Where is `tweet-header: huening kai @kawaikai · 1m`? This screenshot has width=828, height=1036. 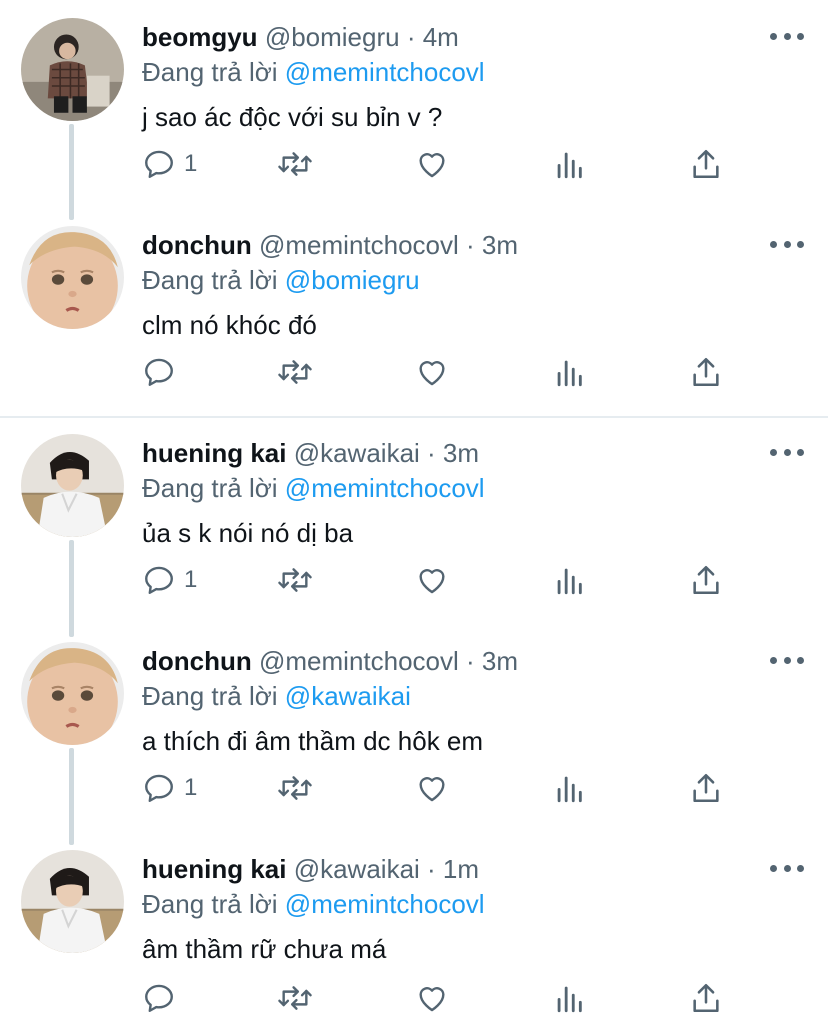 tweet-header: huening kai @kawaikai · 1m is located at coordinates (310, 869).